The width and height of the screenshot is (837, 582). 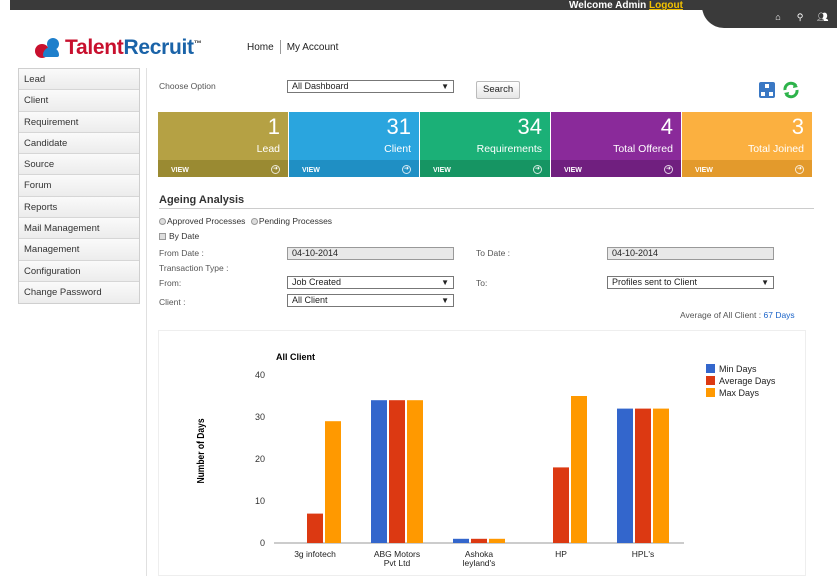 I want to click on by-date-label: By Date, so click(x=184, y=236).